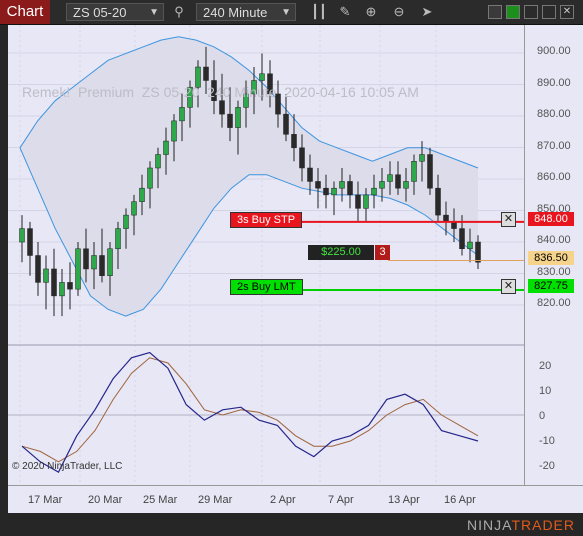 Image resolution: width=583 pixels, height=536 pixels. Describe the element at coordinates (554, 145) in the screenshot. I see `price-tick-label: 870.00` at that location.